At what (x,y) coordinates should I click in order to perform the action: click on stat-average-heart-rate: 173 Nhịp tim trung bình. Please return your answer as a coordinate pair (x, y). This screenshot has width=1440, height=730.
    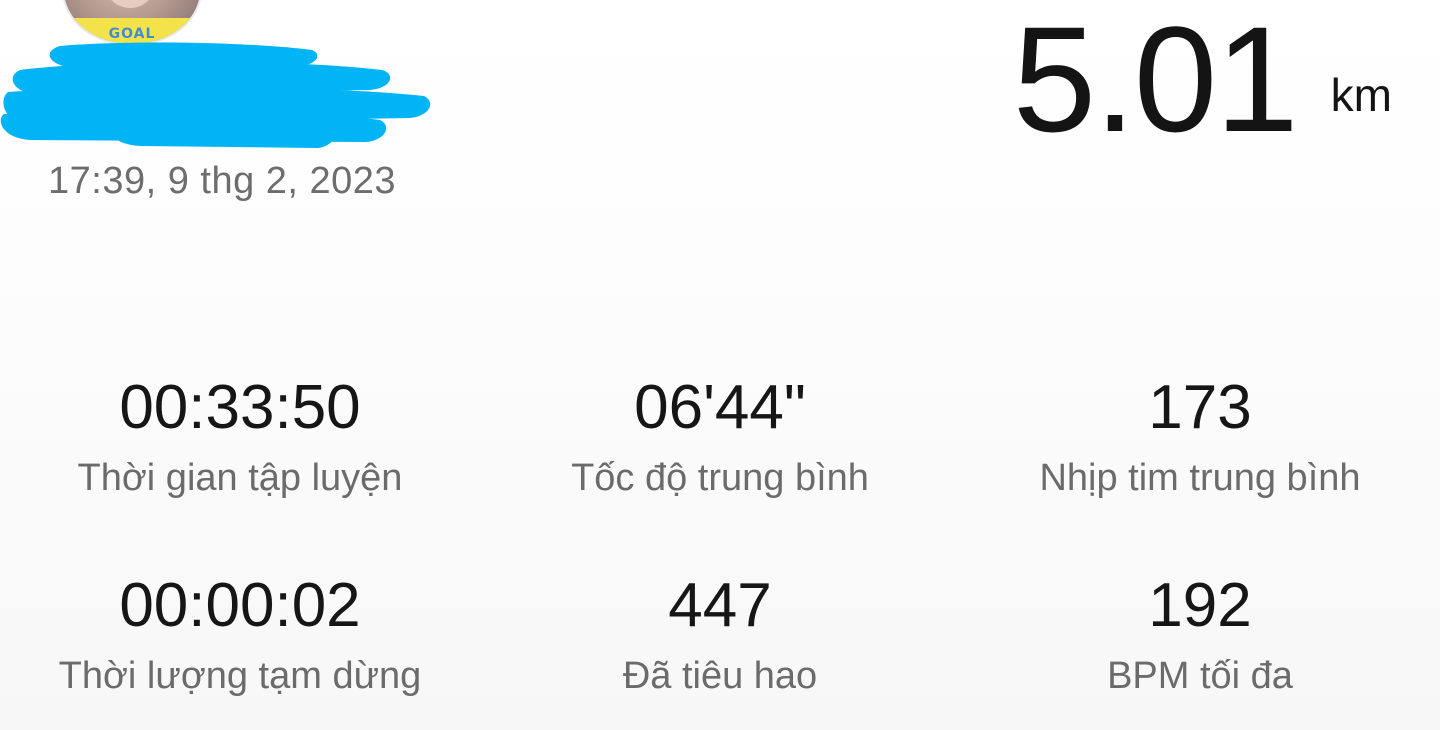
    Looking at the image, I should click on (1200, 469).